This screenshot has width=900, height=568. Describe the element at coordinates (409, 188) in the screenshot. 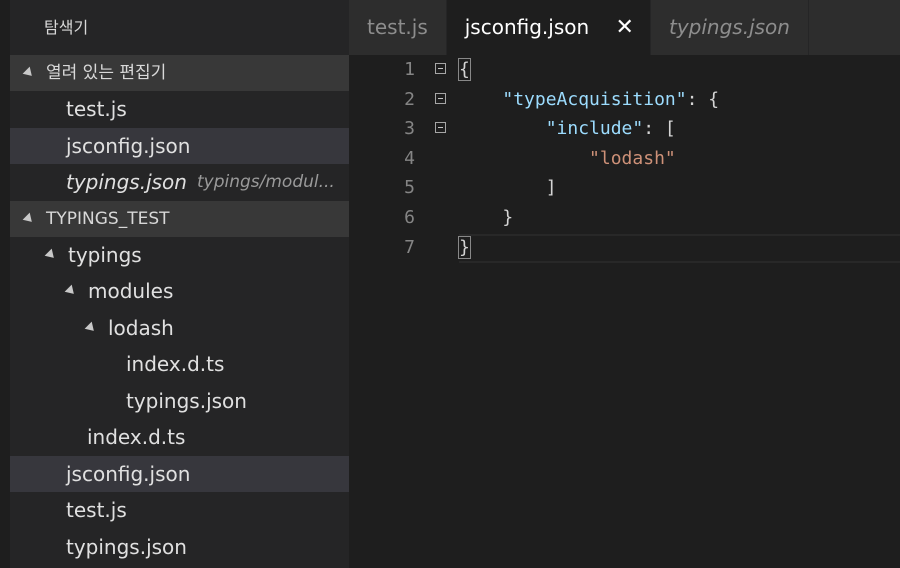

I see `line-number: 5` at that location.